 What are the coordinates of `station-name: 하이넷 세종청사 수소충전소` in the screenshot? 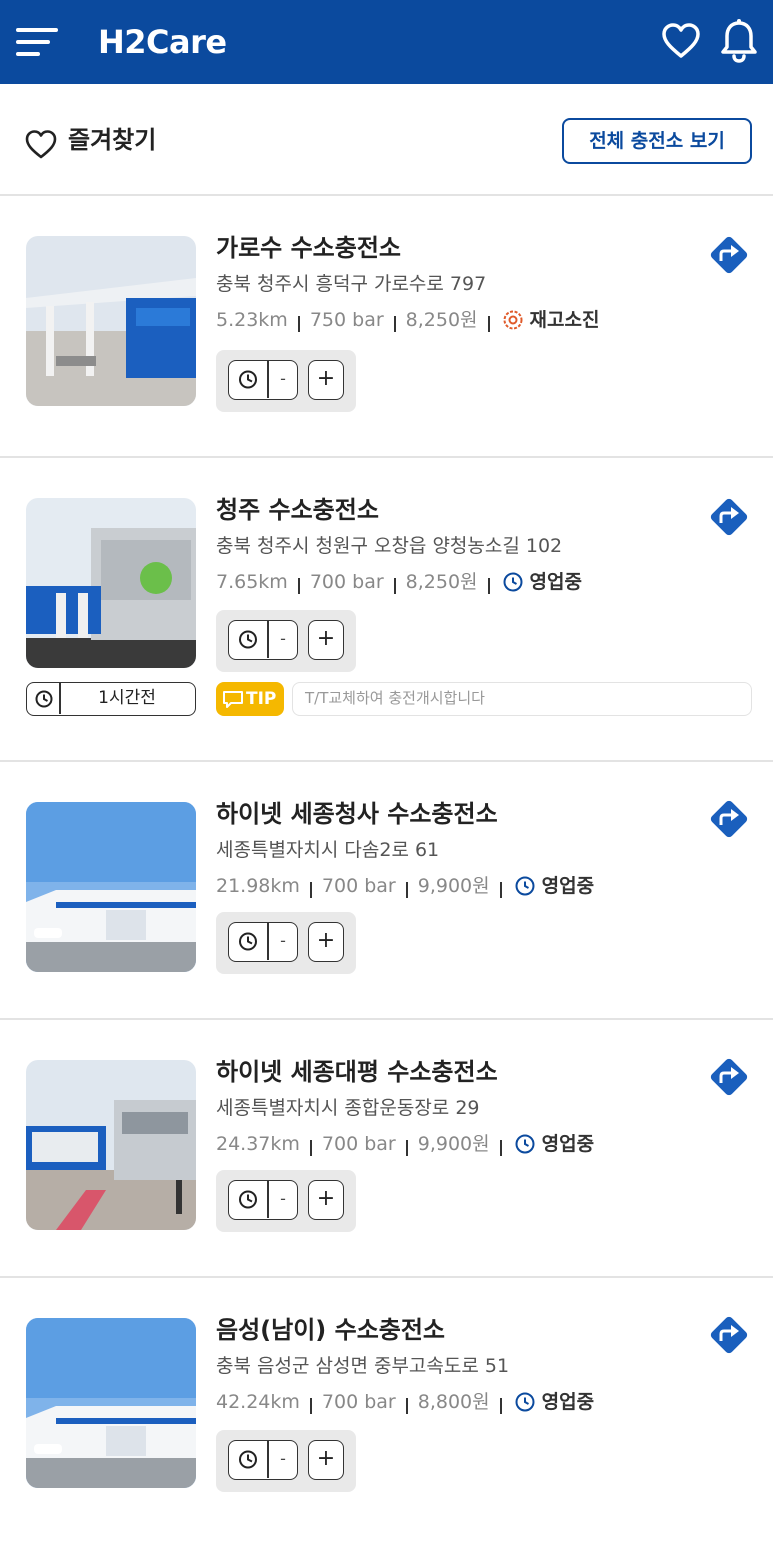 It's located at (357, 814).